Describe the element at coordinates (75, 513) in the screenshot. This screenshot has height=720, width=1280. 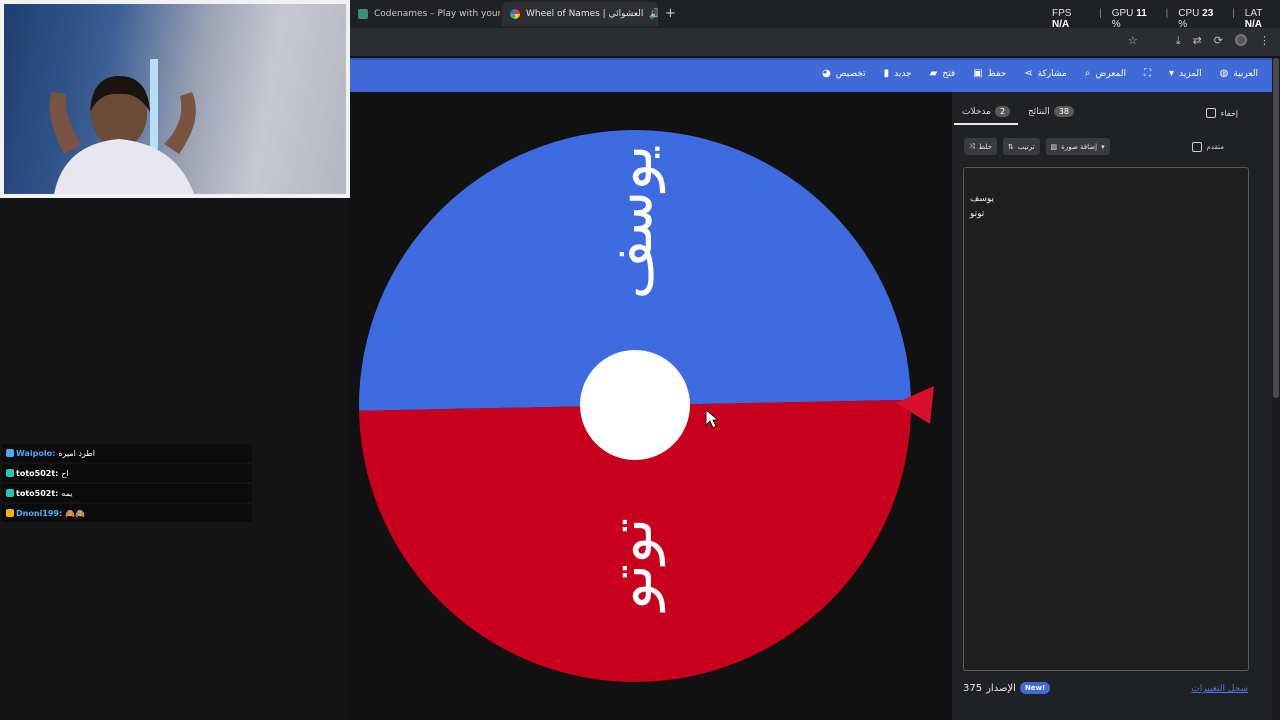
I see `chat-text: 🙈🙈` at that location.